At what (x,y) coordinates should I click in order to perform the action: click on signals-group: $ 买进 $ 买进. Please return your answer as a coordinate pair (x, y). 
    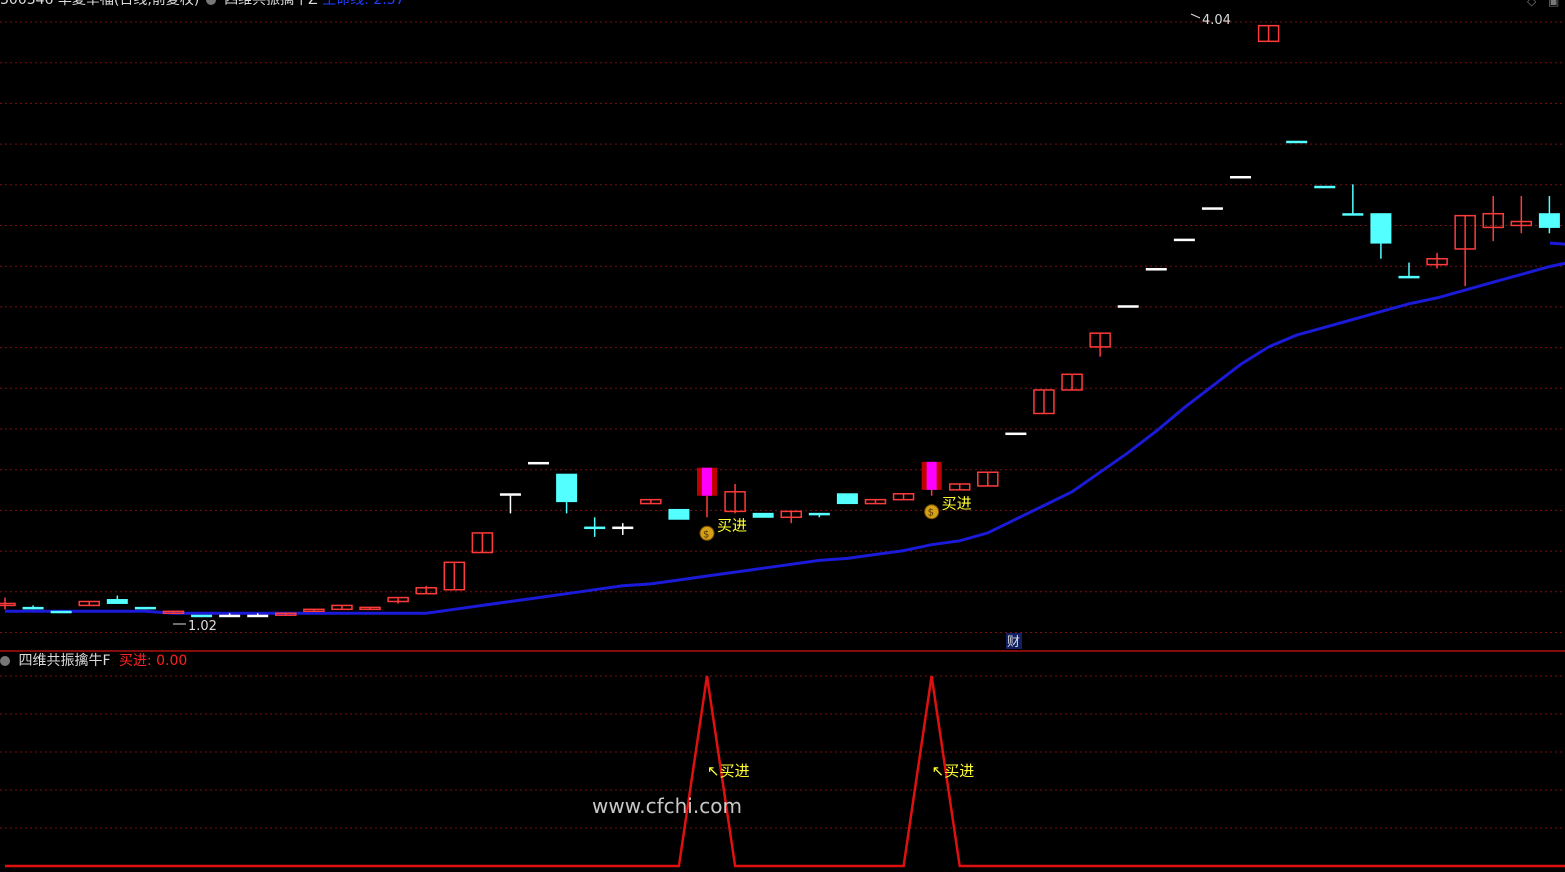
    Looking at the image, I should click on (835, 518).